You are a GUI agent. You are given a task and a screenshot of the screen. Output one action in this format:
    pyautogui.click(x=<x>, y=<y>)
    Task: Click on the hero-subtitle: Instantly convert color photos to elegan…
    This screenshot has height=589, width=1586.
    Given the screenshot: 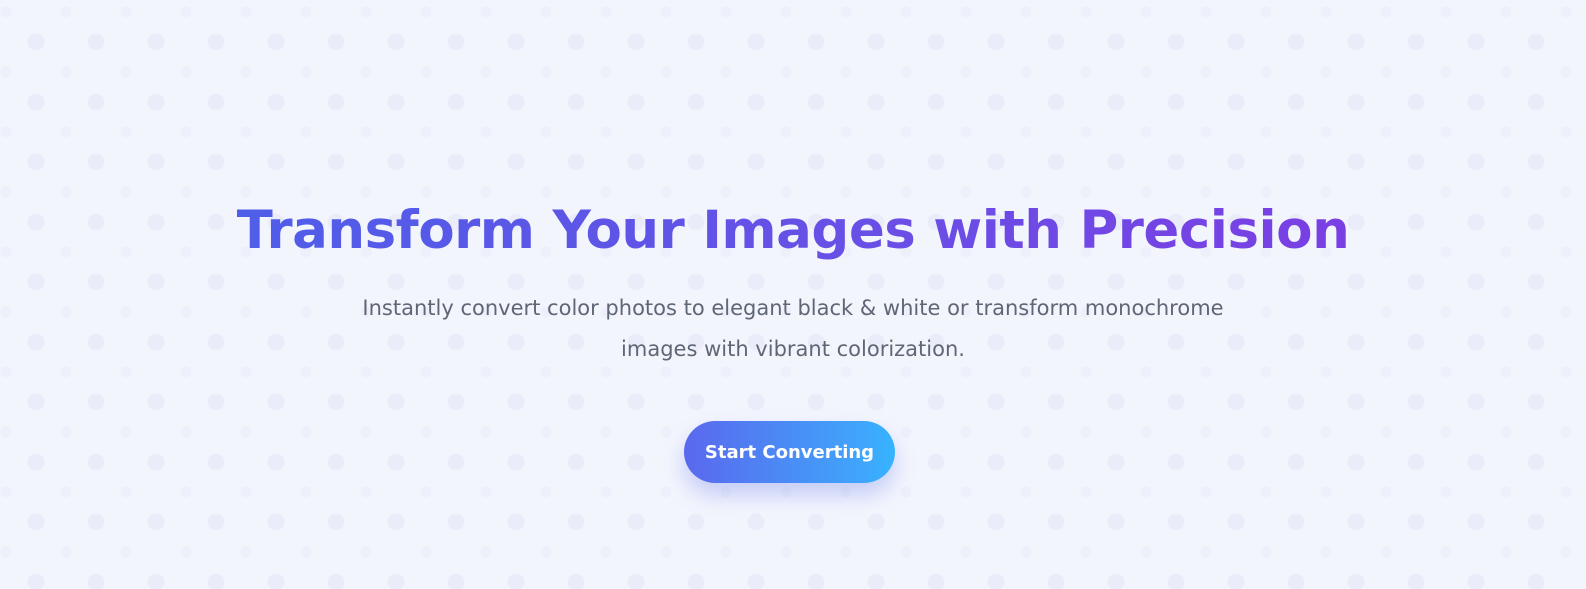 What is the action you would take?
    pyautogui.click(x=793, y=328)
    